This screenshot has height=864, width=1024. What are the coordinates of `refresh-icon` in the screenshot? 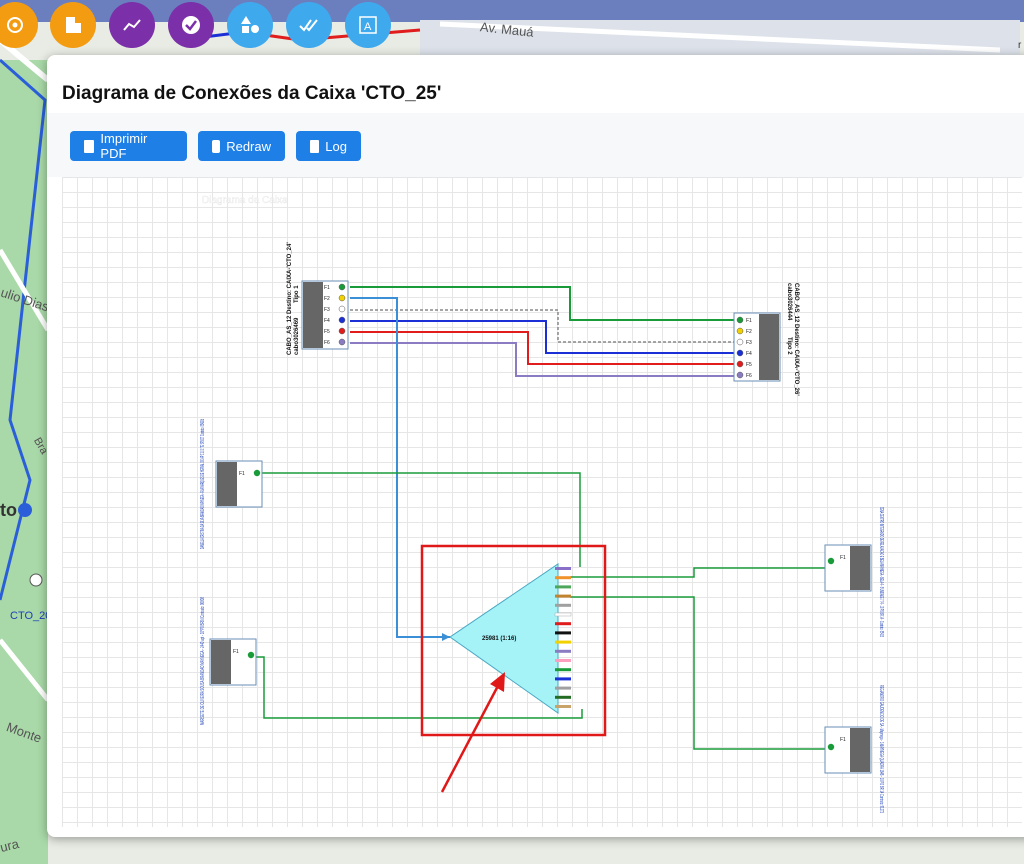 It's located at (216, 146).